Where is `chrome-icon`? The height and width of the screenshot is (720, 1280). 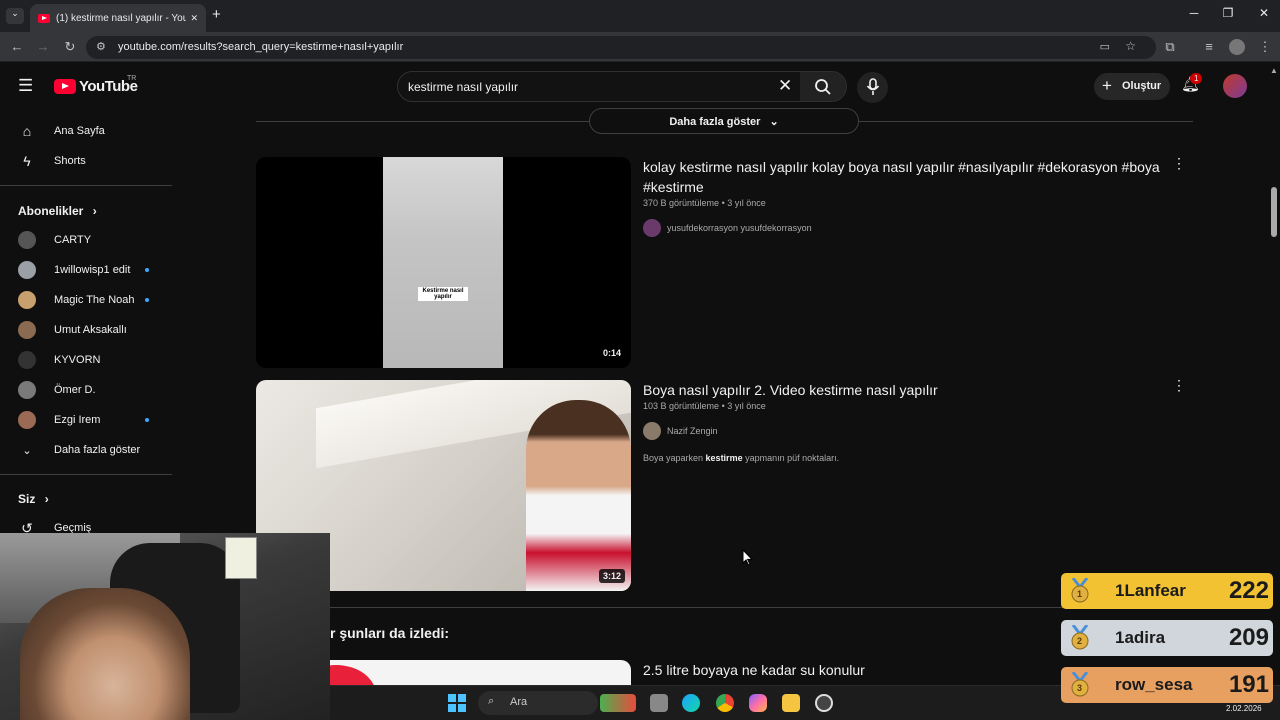
chrome-icon is located at coordinates (725, 703).